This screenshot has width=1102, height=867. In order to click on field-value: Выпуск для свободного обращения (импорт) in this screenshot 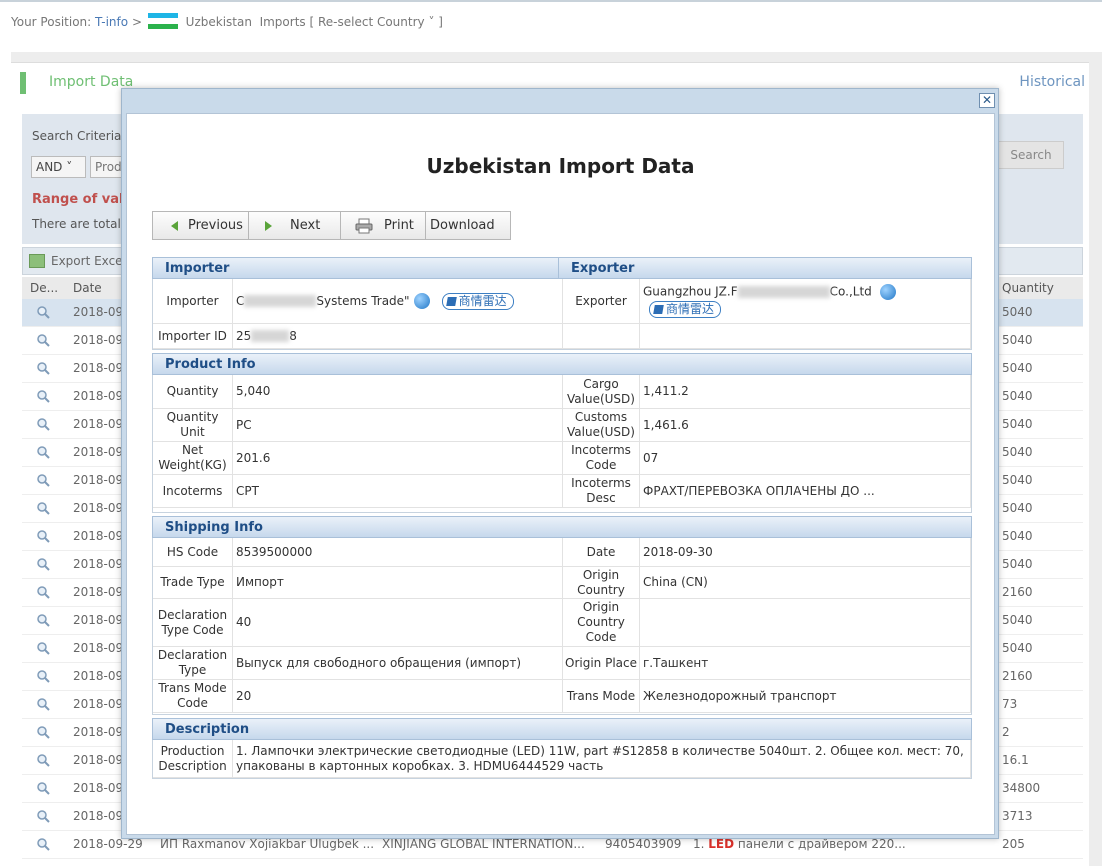, I will do `click(398, 663)`.